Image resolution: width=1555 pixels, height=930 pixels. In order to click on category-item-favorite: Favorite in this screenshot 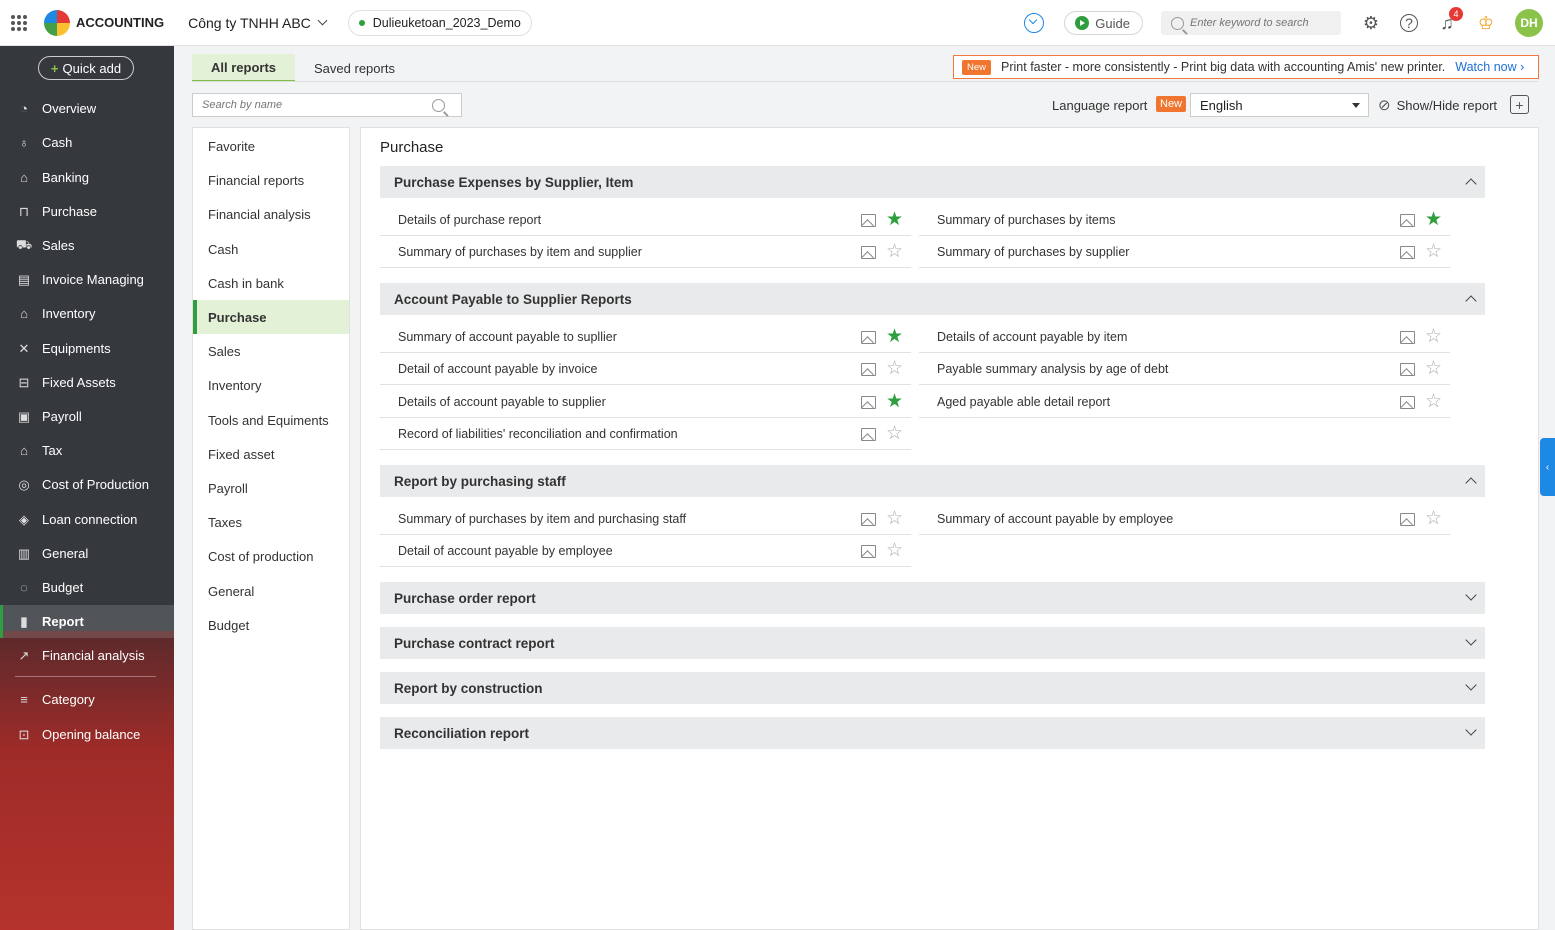, I will do `click(271, 146)`.